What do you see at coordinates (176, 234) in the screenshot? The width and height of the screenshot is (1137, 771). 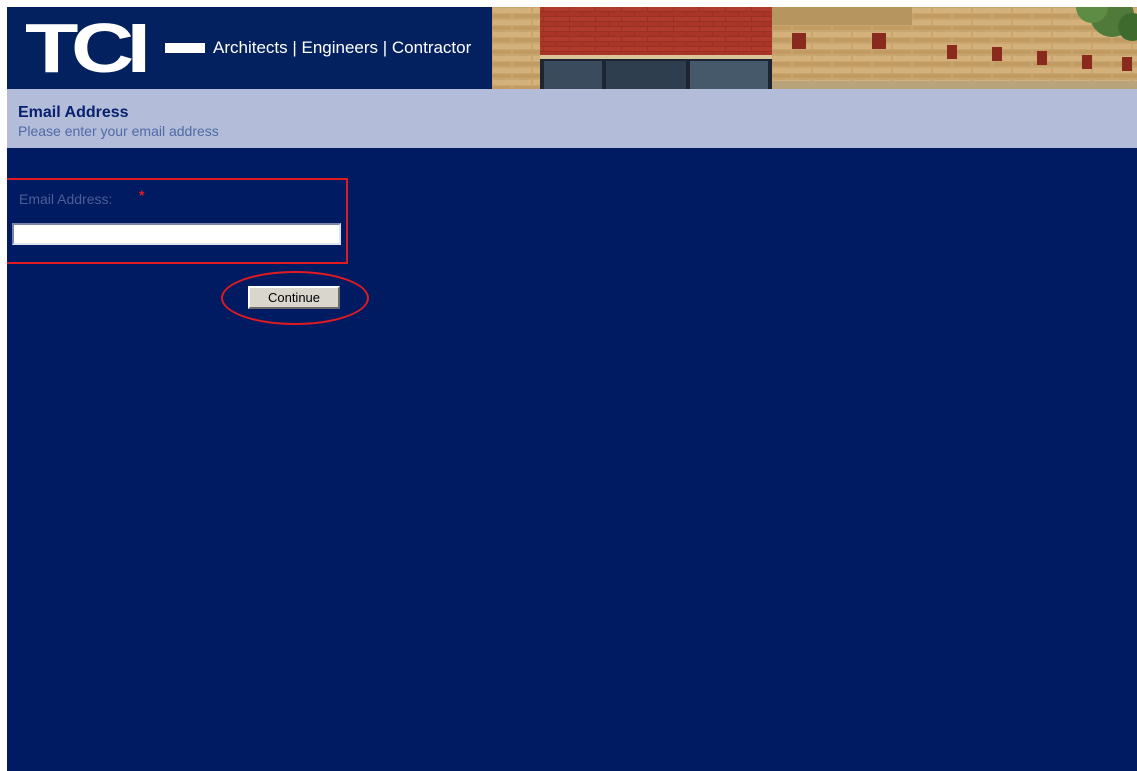 I see `email-input` at bounding box center [176, 234].